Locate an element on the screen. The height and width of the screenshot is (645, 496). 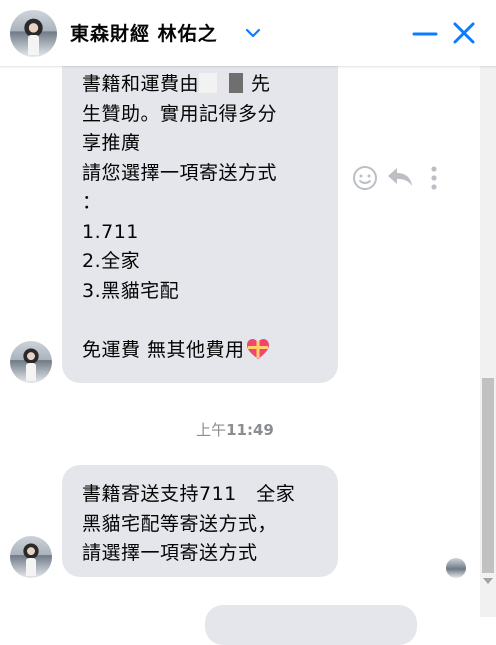
timestamp-period: 上午 is located at coordinates (211, 430).